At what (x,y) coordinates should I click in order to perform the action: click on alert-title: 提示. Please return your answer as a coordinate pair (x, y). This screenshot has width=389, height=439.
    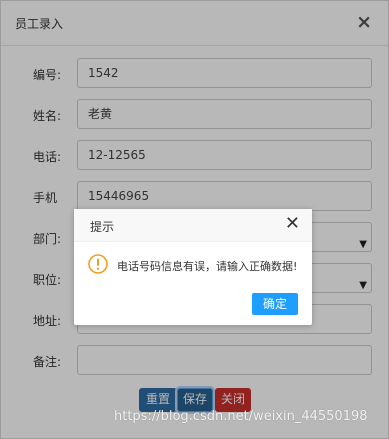
    Looking at the image, I should click on (102, 227).